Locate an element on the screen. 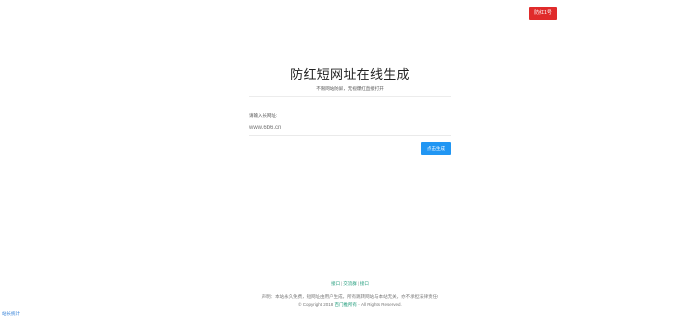  footer-links: 接口|交流群|接口 is located at coordinates (350, 284).